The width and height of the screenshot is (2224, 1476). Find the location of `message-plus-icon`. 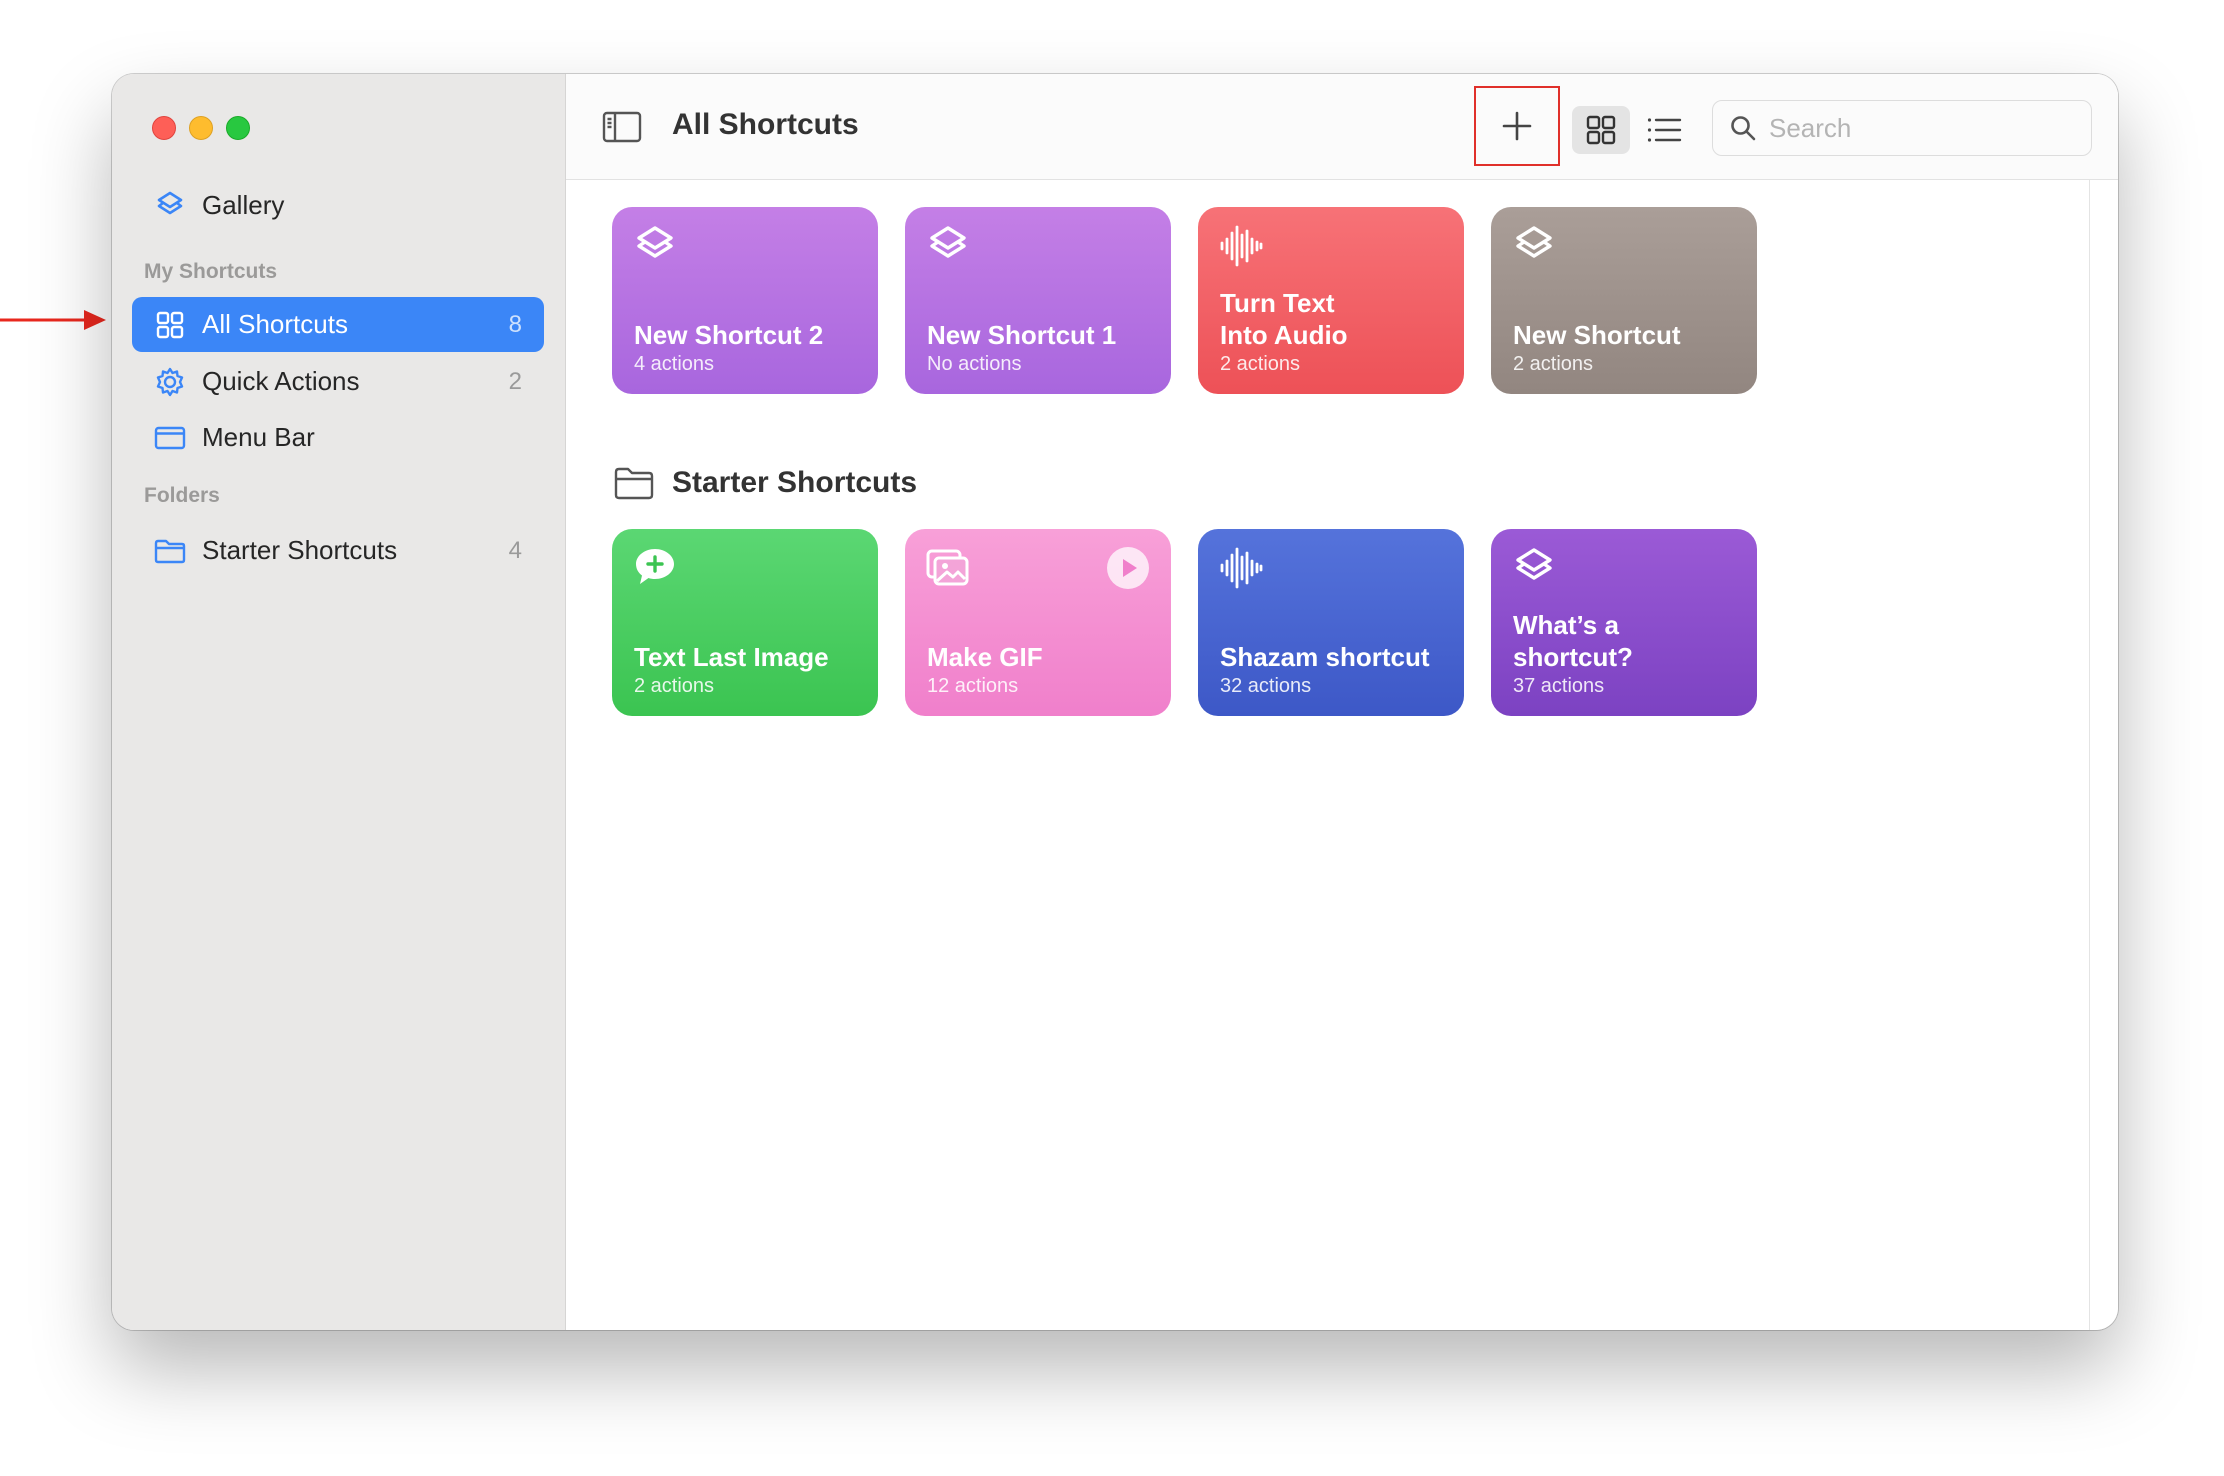

message-plus-icon is located at coordinates (655, 566).